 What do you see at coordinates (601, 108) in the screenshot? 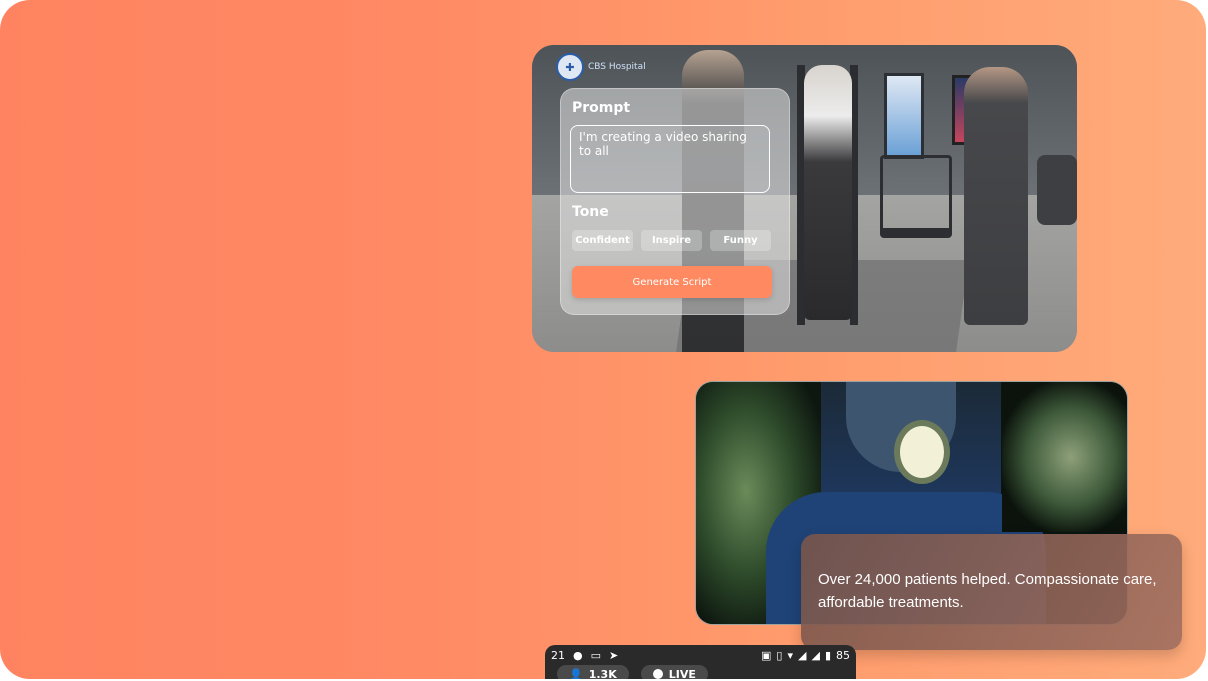
I see `prompt-heading: Prompt` at bounding box center [601, 108].